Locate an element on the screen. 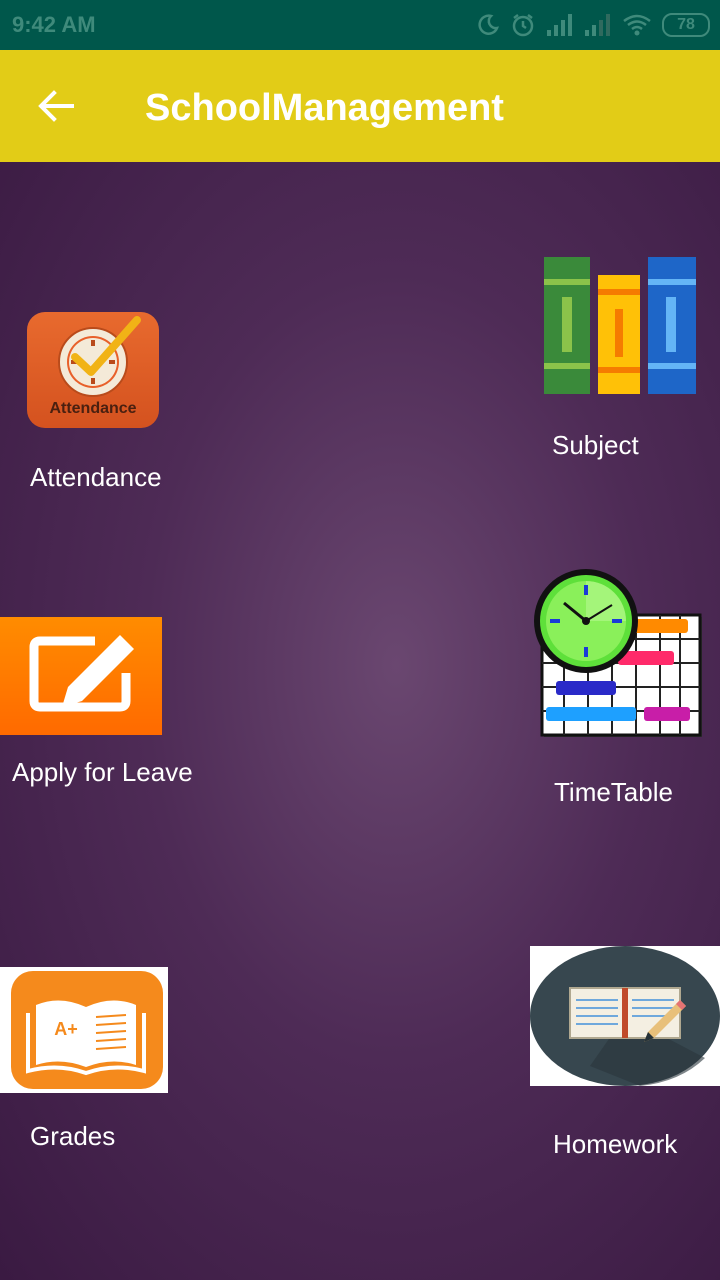 The width and height of the screenshot is (720, 1280). attendance-icon: Attendance is located at coordinates (93, 370).